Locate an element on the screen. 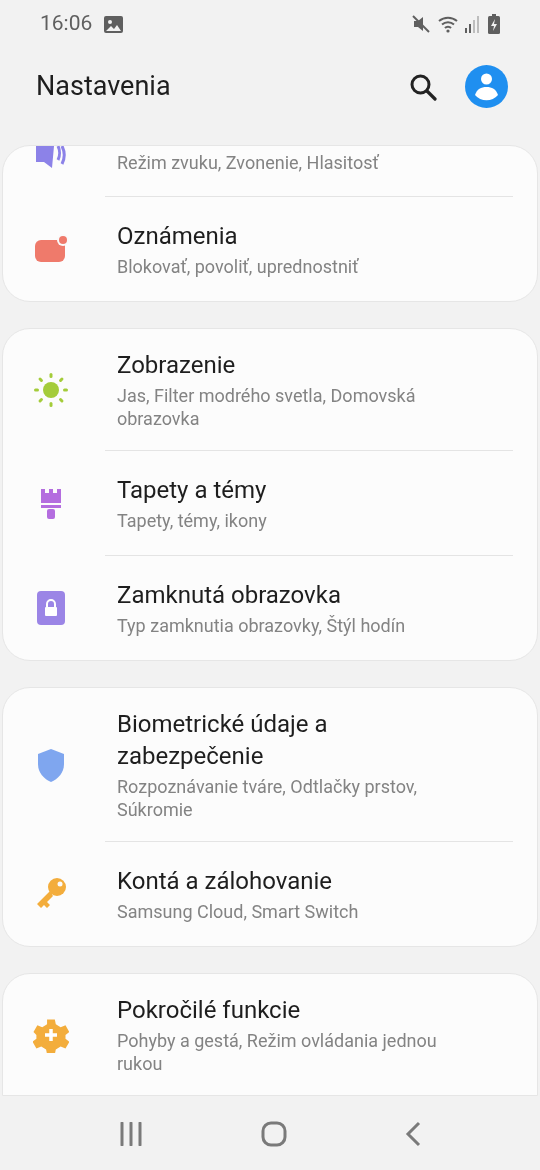  image-icon is located at coordinates (114, 24).